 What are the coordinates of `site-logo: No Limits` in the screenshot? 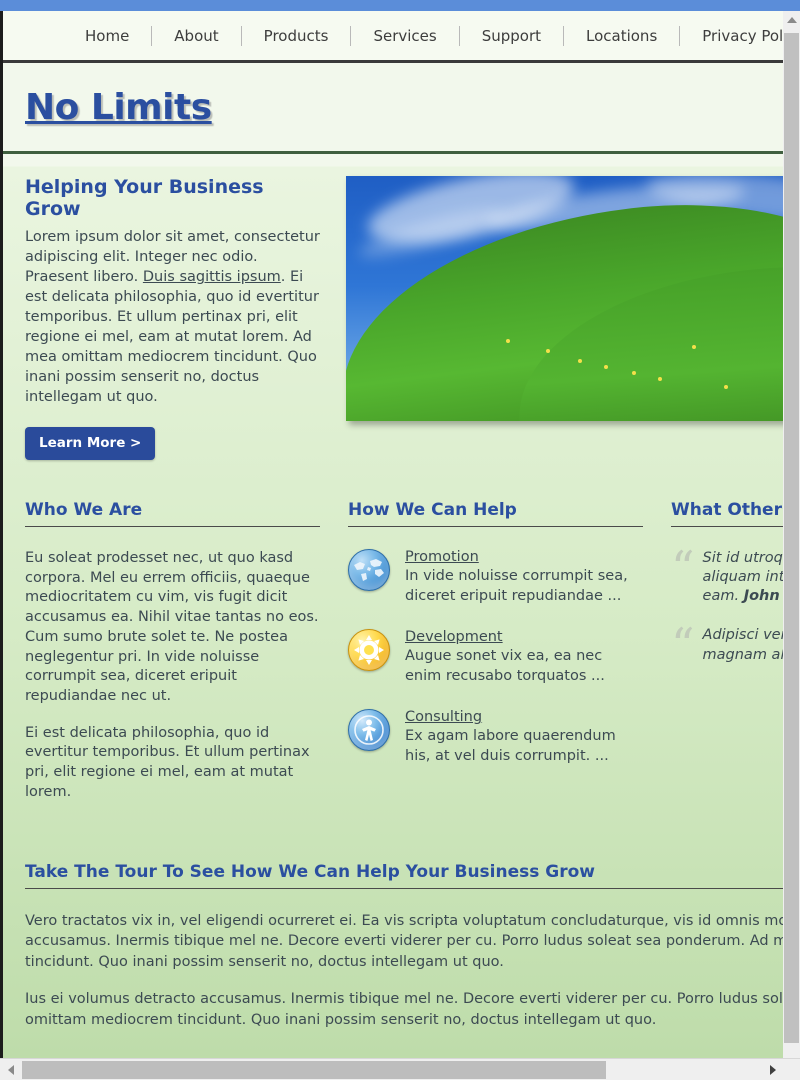 It's located at (118, 107).